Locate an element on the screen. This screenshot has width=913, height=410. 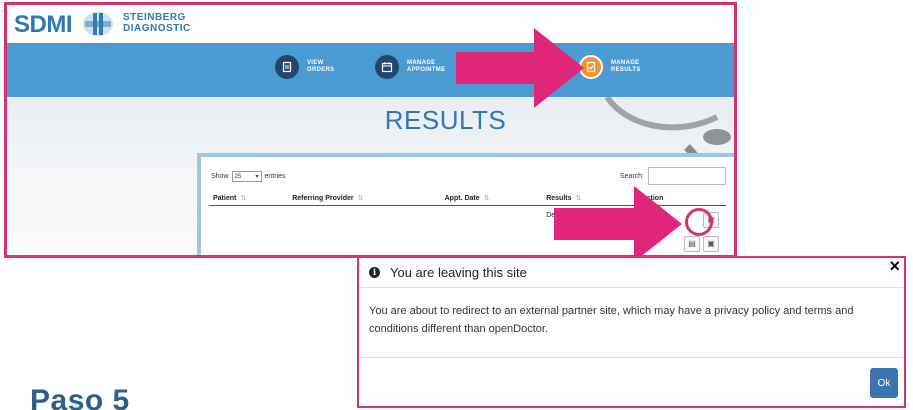
nav-manage-results: MANAGE RESULTS is located at coordinates (610, 67).